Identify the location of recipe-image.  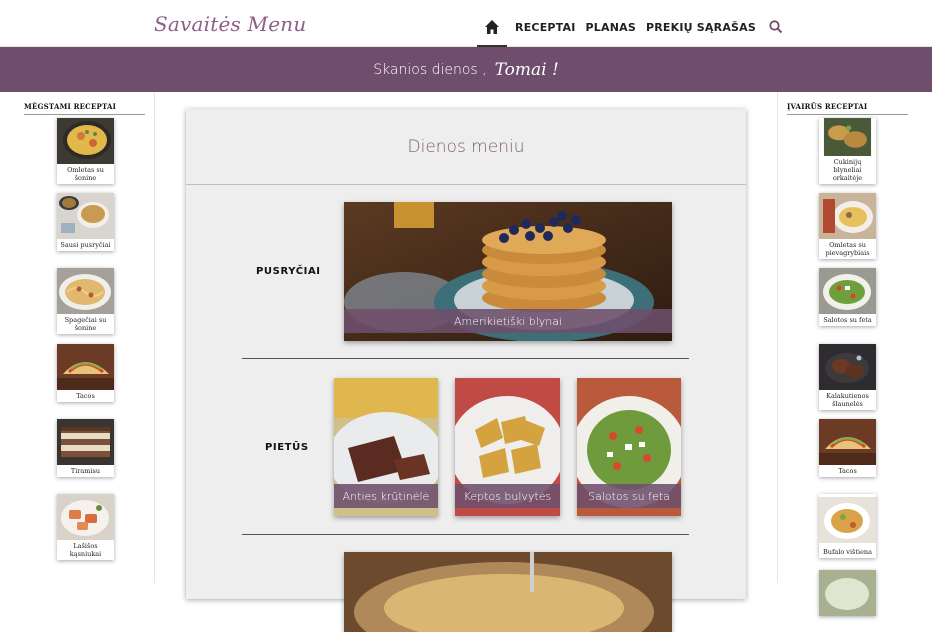
(847, 593).